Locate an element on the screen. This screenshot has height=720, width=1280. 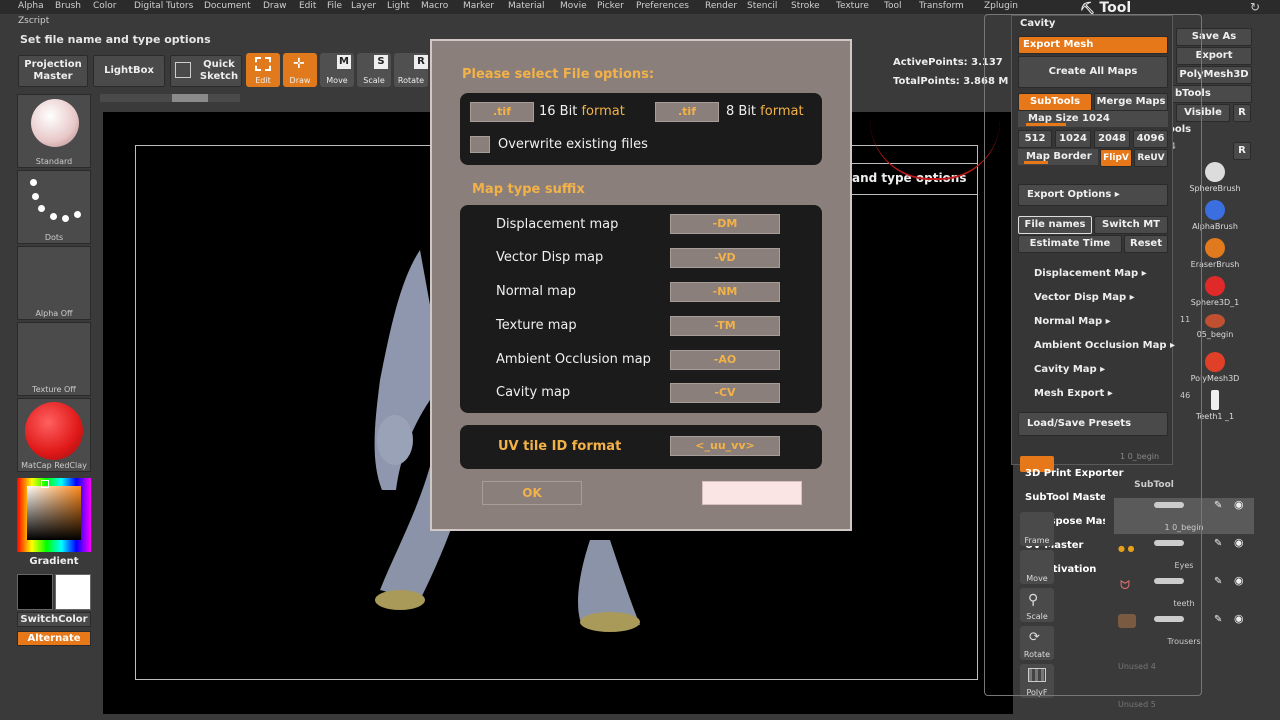
tool-palette-title: ⛏ Tool is located at coordinates (1105, 8).